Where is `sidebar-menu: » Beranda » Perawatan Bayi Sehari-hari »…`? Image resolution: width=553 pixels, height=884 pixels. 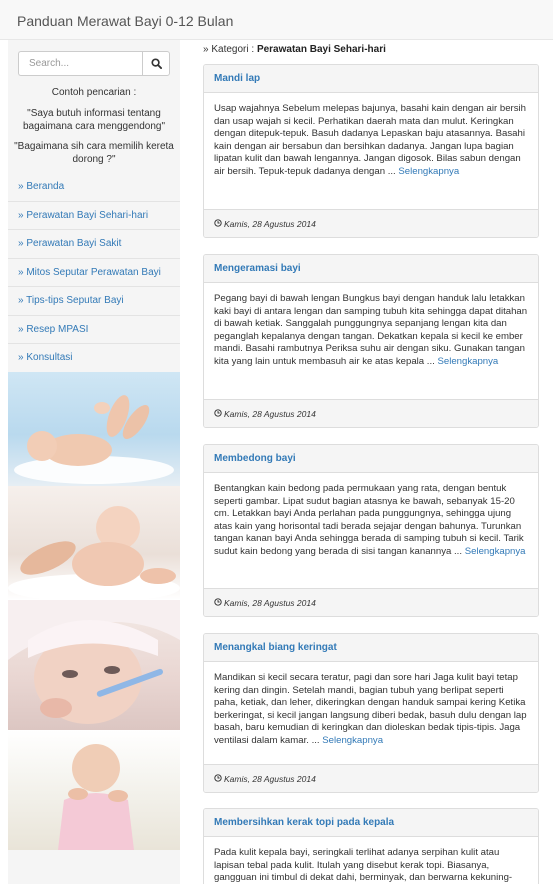
sidebar-menu: » Beranda » Perawatan Bayi Sehari-hari »… is located at coordinates (94, 273).